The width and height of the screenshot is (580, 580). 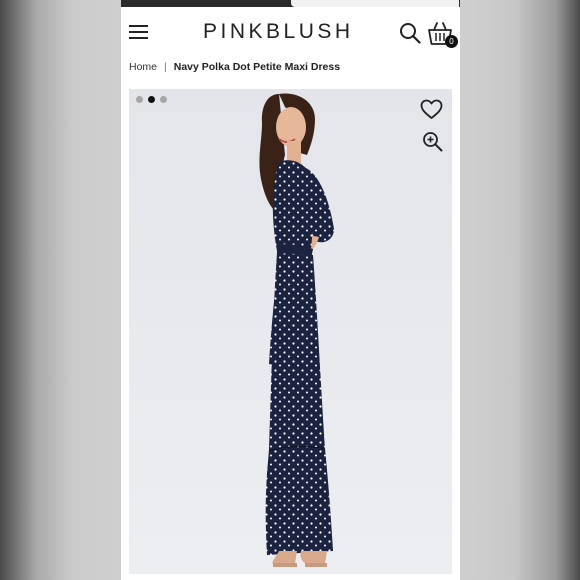 I want to click on breadcrumb-current: Navy Polka Dot Petite Maxi Dress, so click(x=257, y=67).